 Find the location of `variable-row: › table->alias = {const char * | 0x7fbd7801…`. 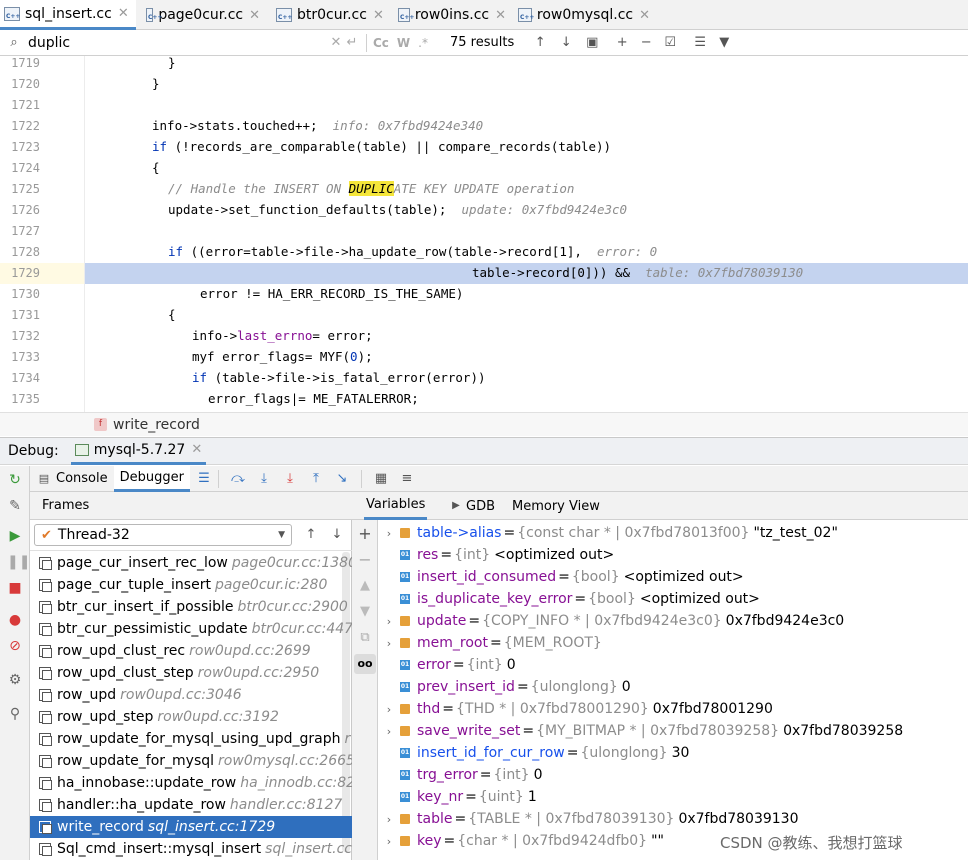

variable-row: › table->alias = {const char * | 0x7fbd7801… is located at coordinates (608, 533).